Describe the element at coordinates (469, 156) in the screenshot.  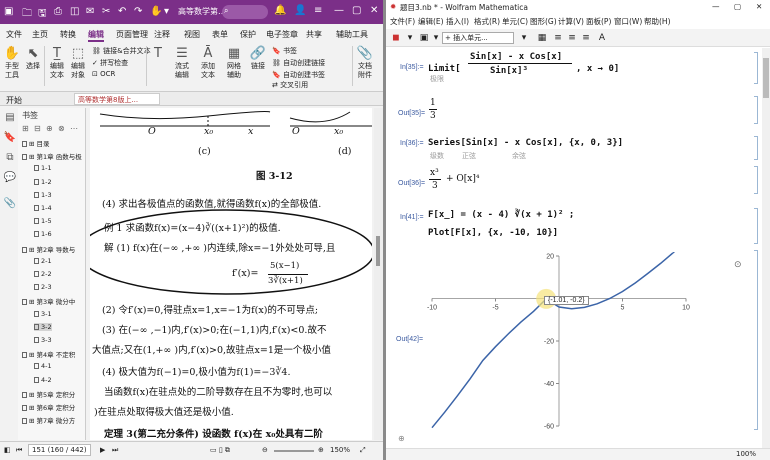
I see `hint-sin: 正弦` at that location.